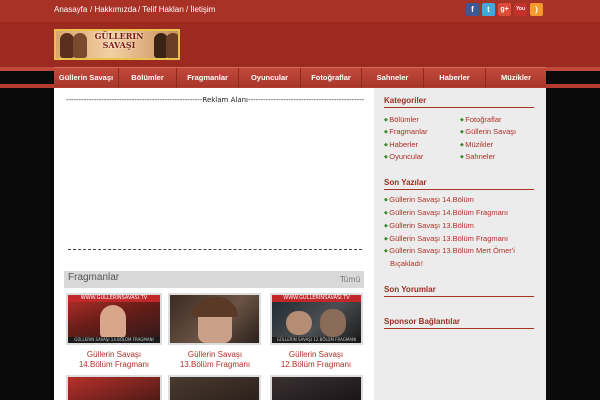 The width and height of the screenshot is (600, 400). I want to click on nav-item-fotograflar: Fotoğraflar, so click(331, 78).